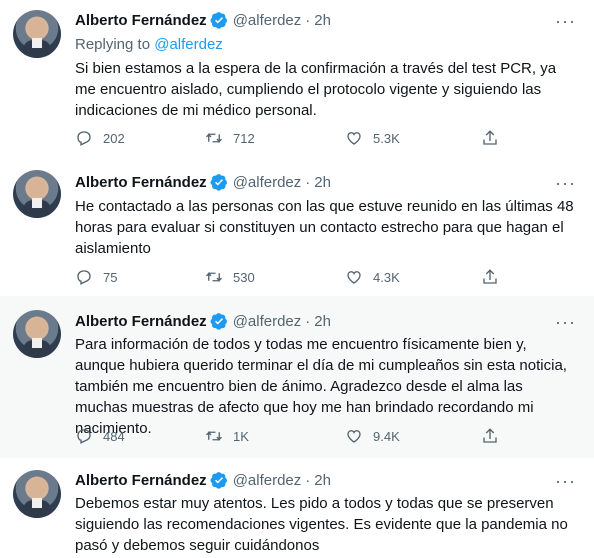 The width and height of the screenshot is (594, 558). I want to click on reply-count: 75, so click(110, 277).